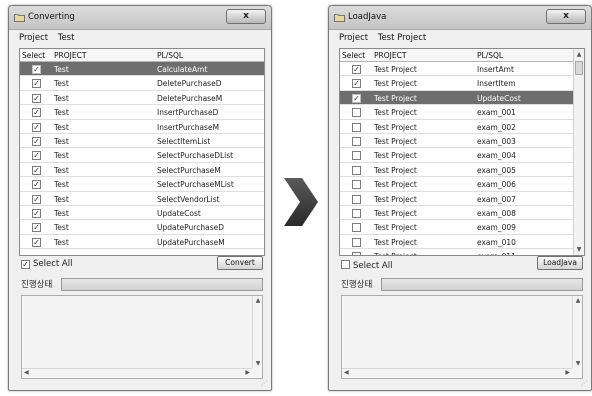 The width and height of the screenshot is (592, 396). What do you see at coordinates (37, 285) in the screenshot?
I see `progress-label: 진행상태` at bounding box center [37, 285].